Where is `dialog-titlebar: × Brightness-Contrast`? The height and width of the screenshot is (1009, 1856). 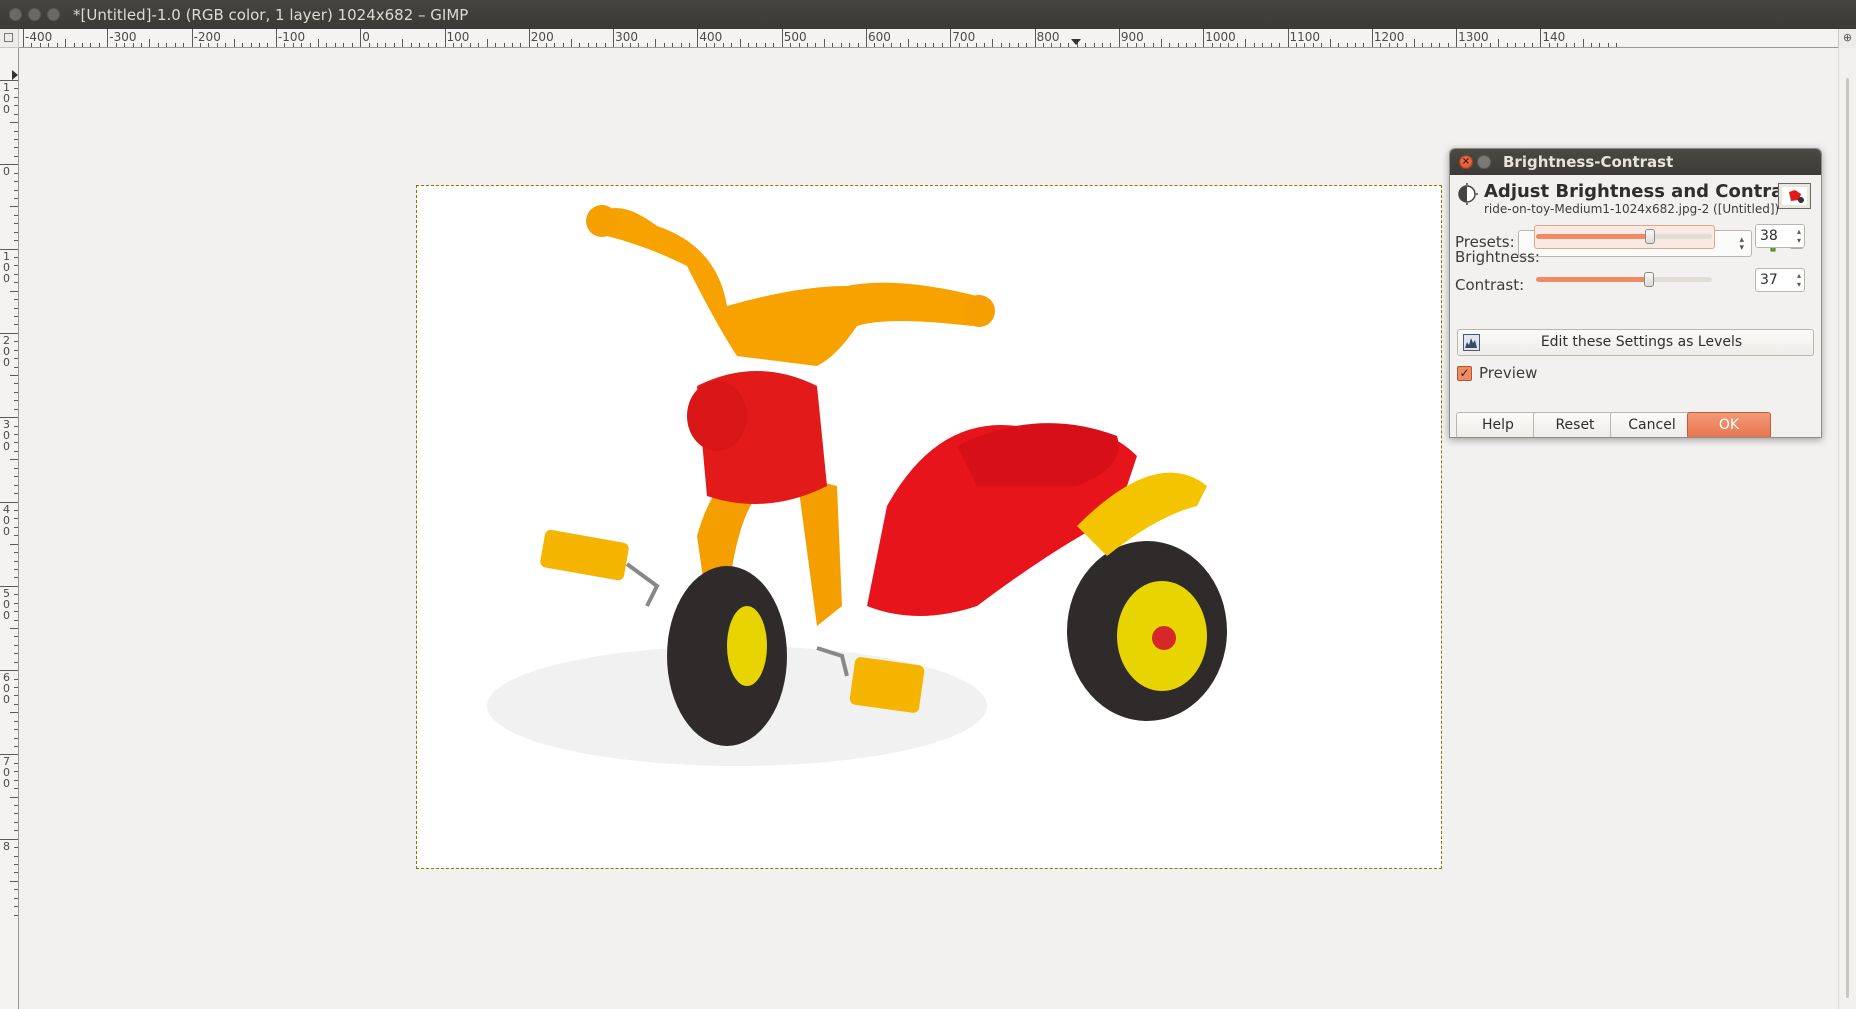 dialog-titlebar: × Brightness-Contrast is located at coordinates (1635, 162).